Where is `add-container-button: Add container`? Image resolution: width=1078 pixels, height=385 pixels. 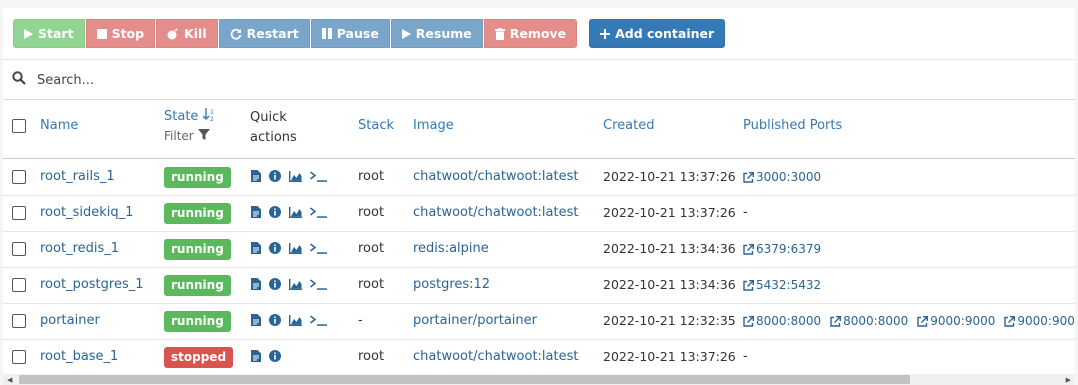
add-container-button: Add container is located at coordinates (657, 33).